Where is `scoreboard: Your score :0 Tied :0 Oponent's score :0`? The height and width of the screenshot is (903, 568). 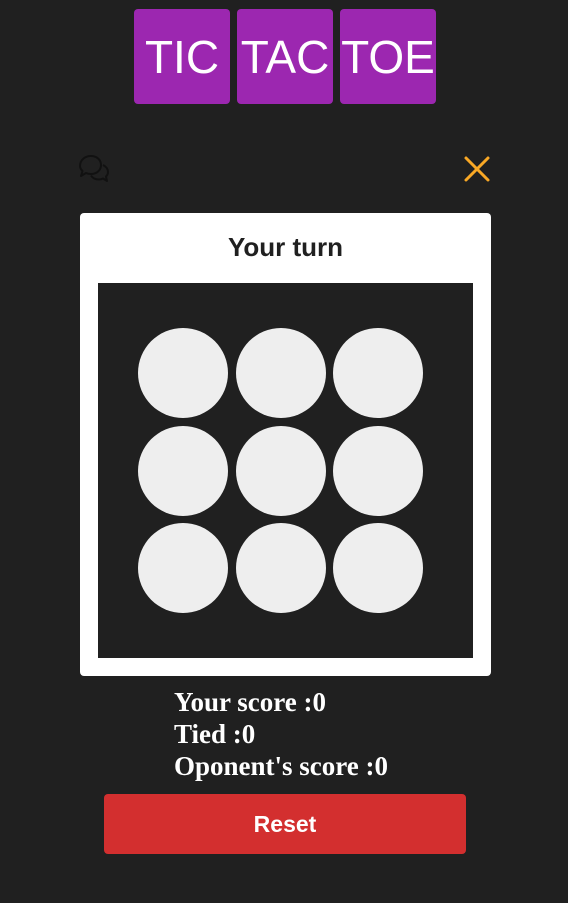 scoreboard: Your score :0 Tied :0 Oponent's score :0 is located at coordinates (281, 734).